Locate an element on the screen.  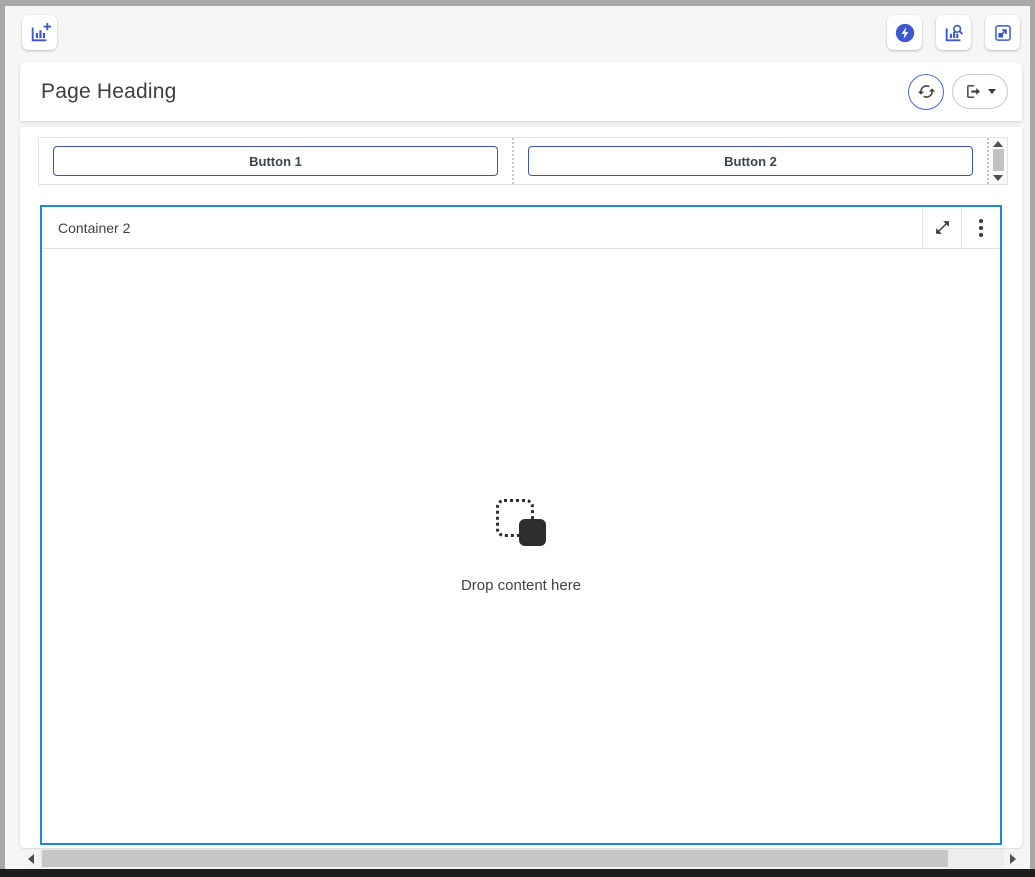
toolbar-right is located at coordinates (953, 32).